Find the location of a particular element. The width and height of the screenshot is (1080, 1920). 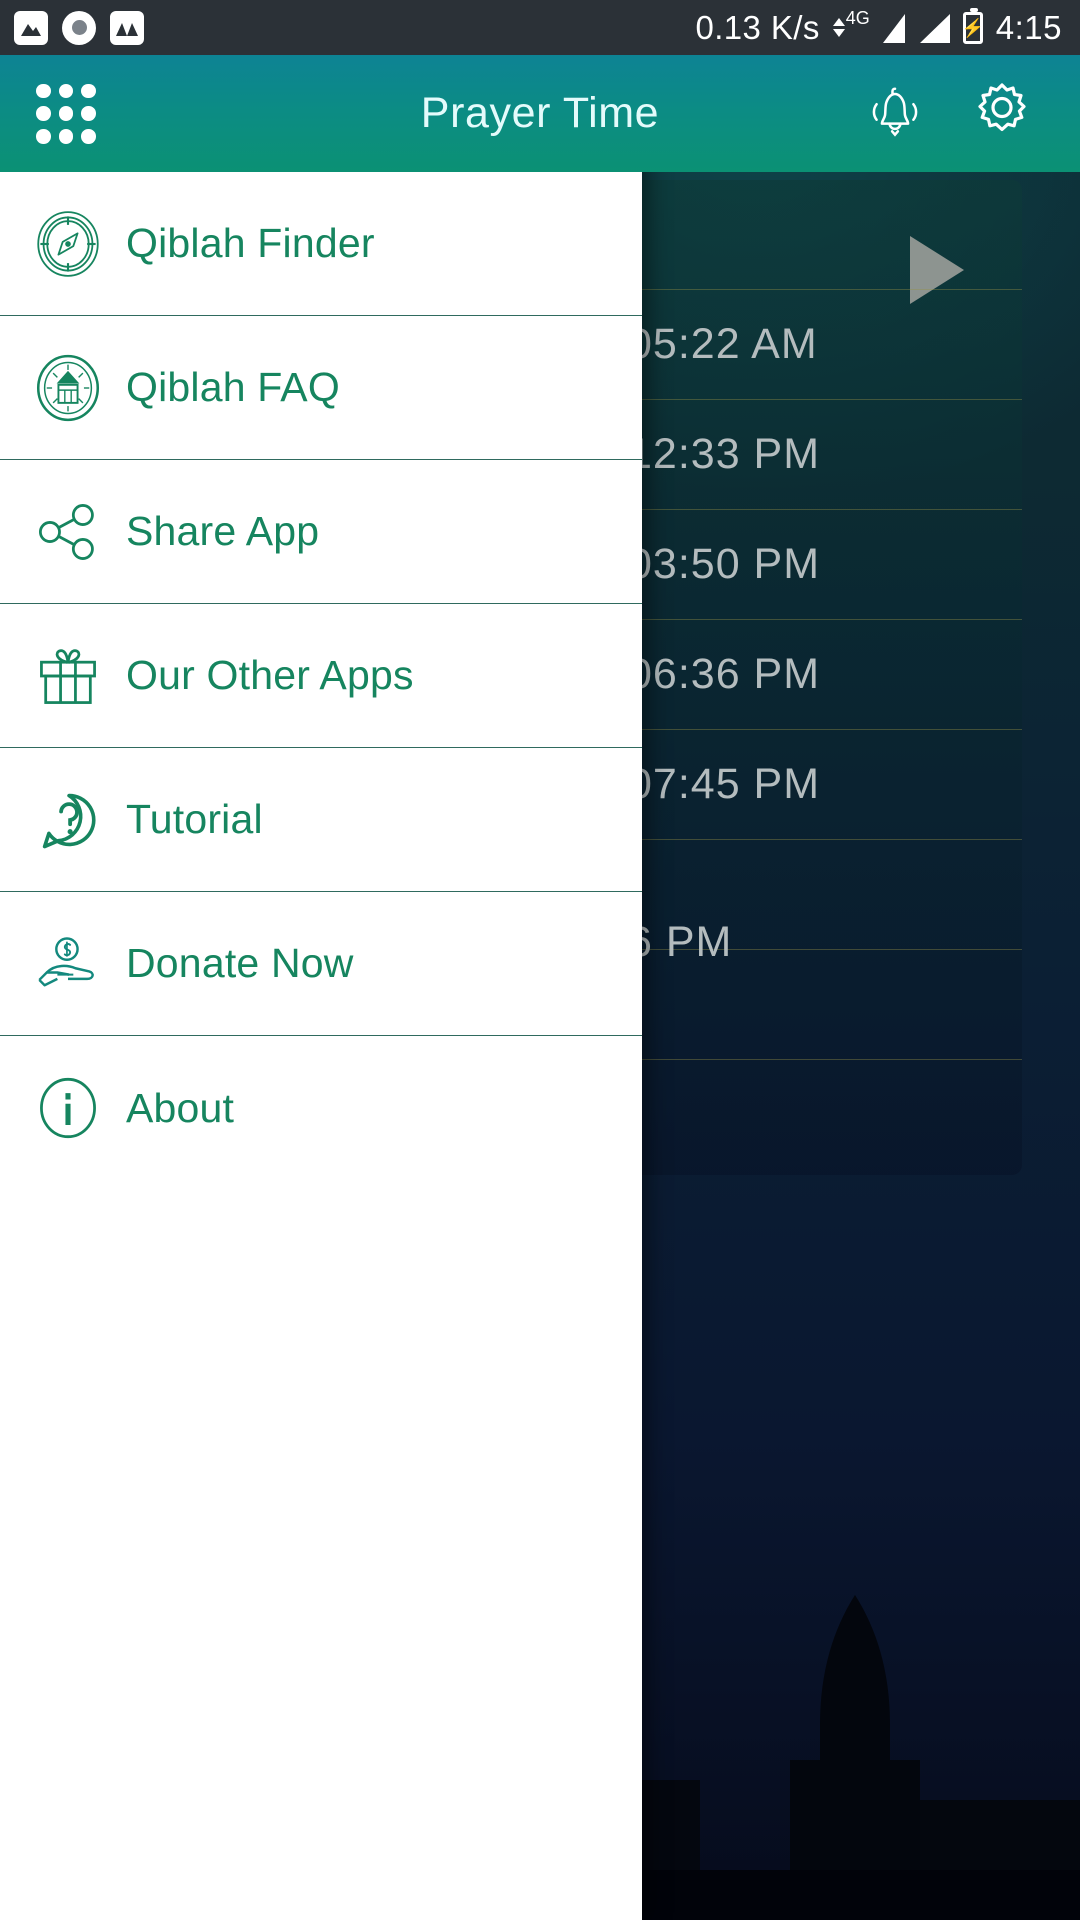

prayer-time-value: 05:22 AM is located at coordinates (723, 344).